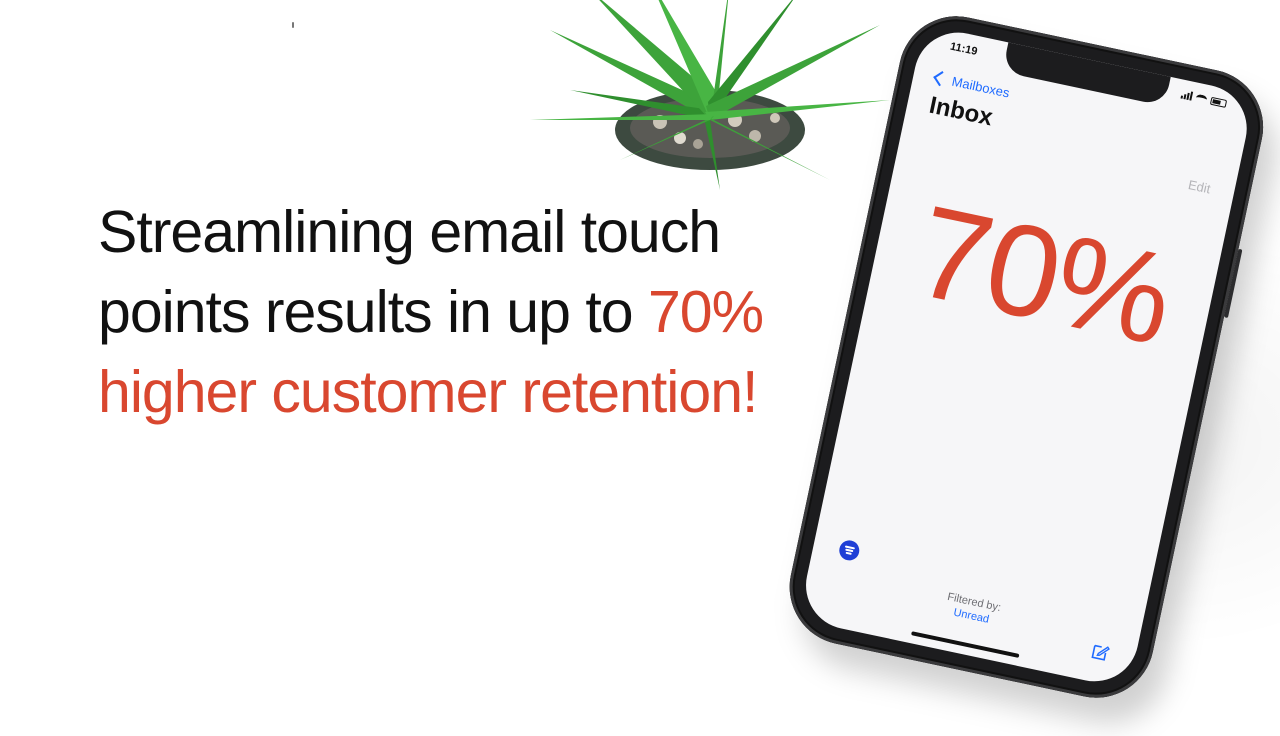  Describe the element at coordinates (941, 79) in the screenshot. I see `chevron-left-icon` at that location.